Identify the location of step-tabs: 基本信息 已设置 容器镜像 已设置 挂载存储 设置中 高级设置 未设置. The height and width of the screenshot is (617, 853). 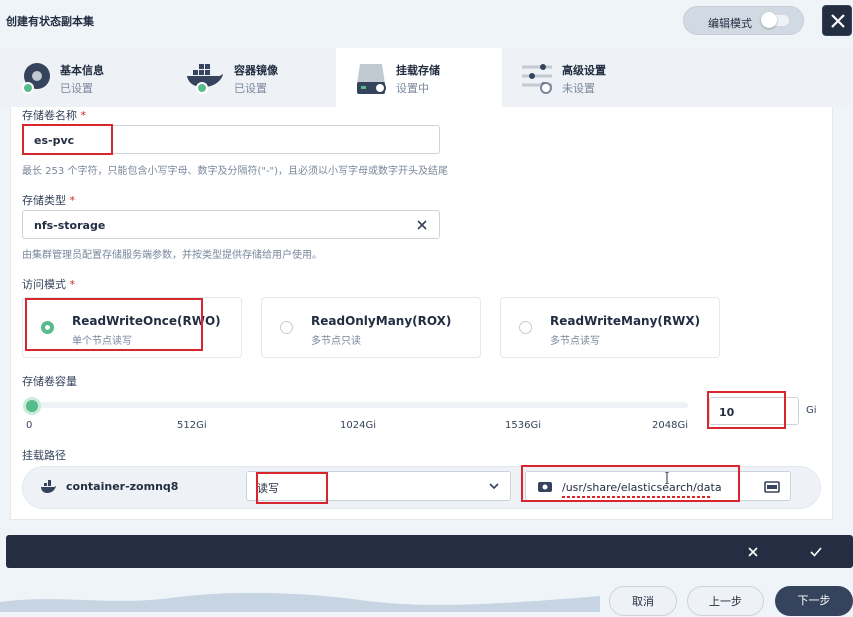
(426, 77).